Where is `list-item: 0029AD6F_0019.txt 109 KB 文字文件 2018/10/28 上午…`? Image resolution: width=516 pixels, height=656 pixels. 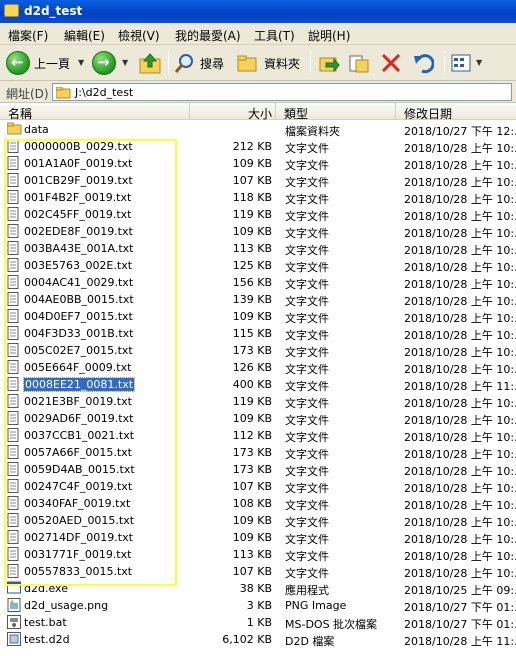 list-item: 0029AD6F_0019.txt 109 KB 文字文件 2018/10/28 上午… is located at coordinates (258, 418).